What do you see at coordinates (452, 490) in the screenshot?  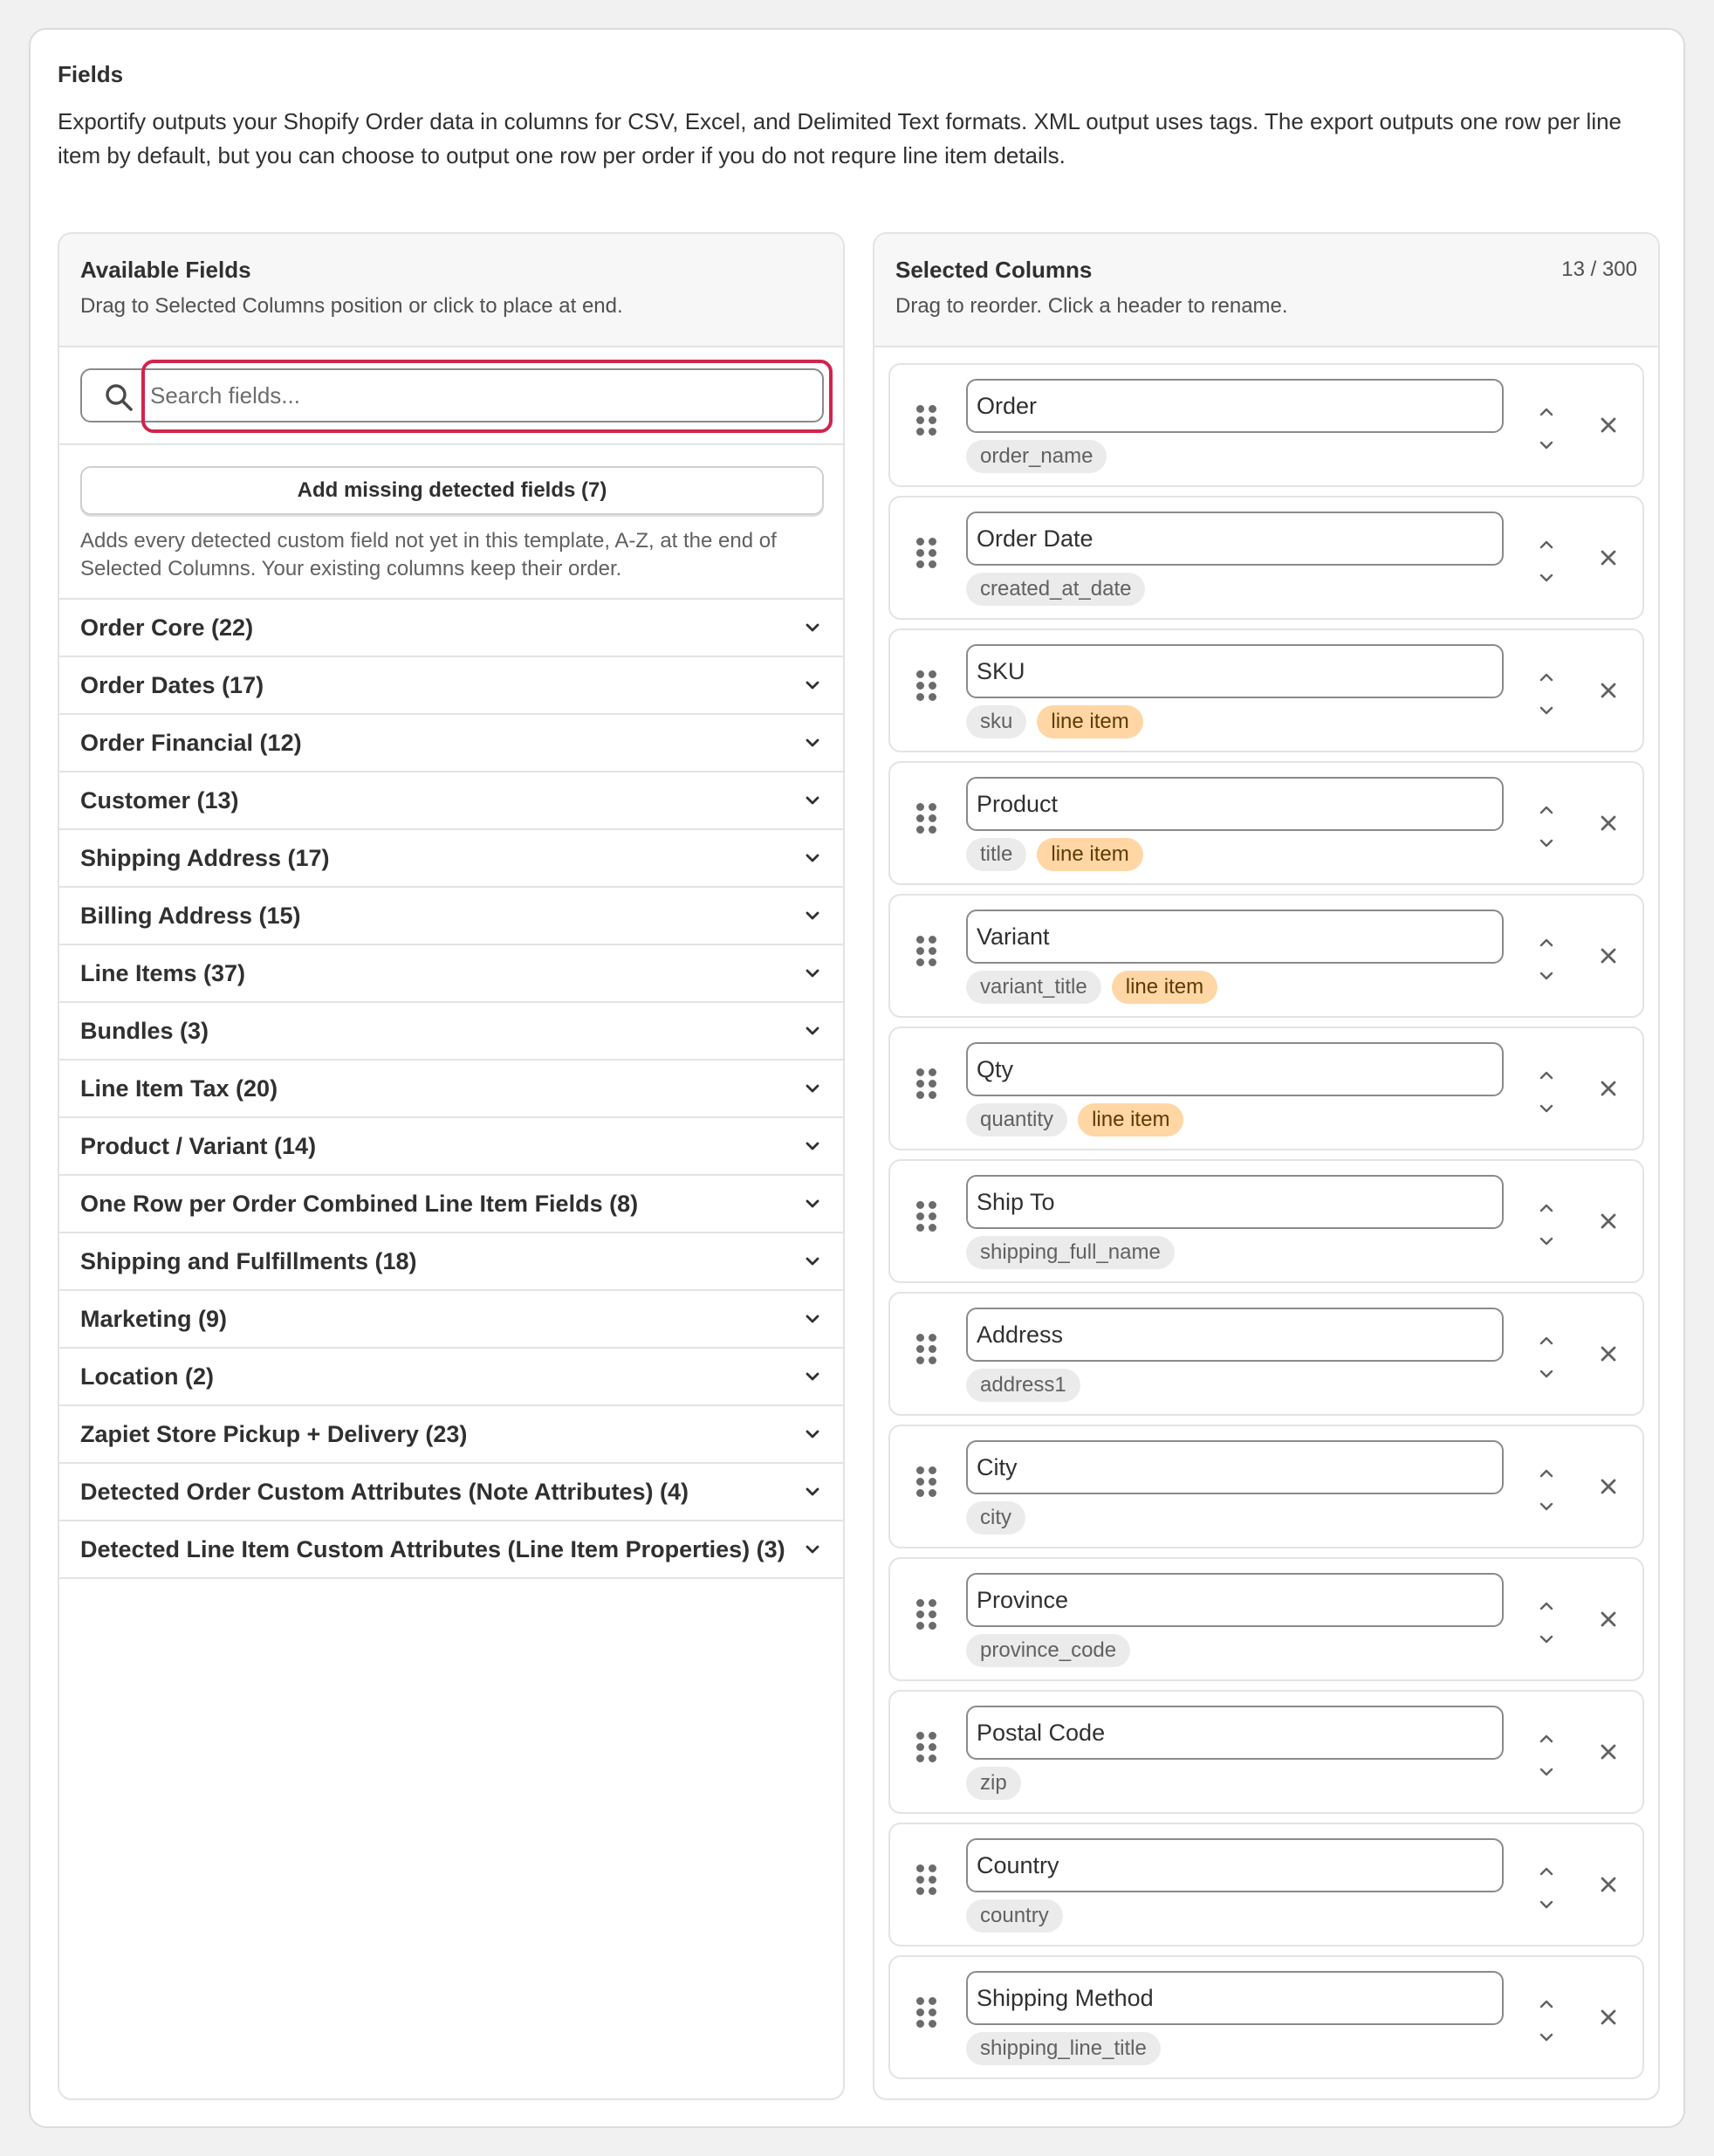 I see `add-missing-fields-button: Add missing detected fields (7)` at bounding box center [452, 490].